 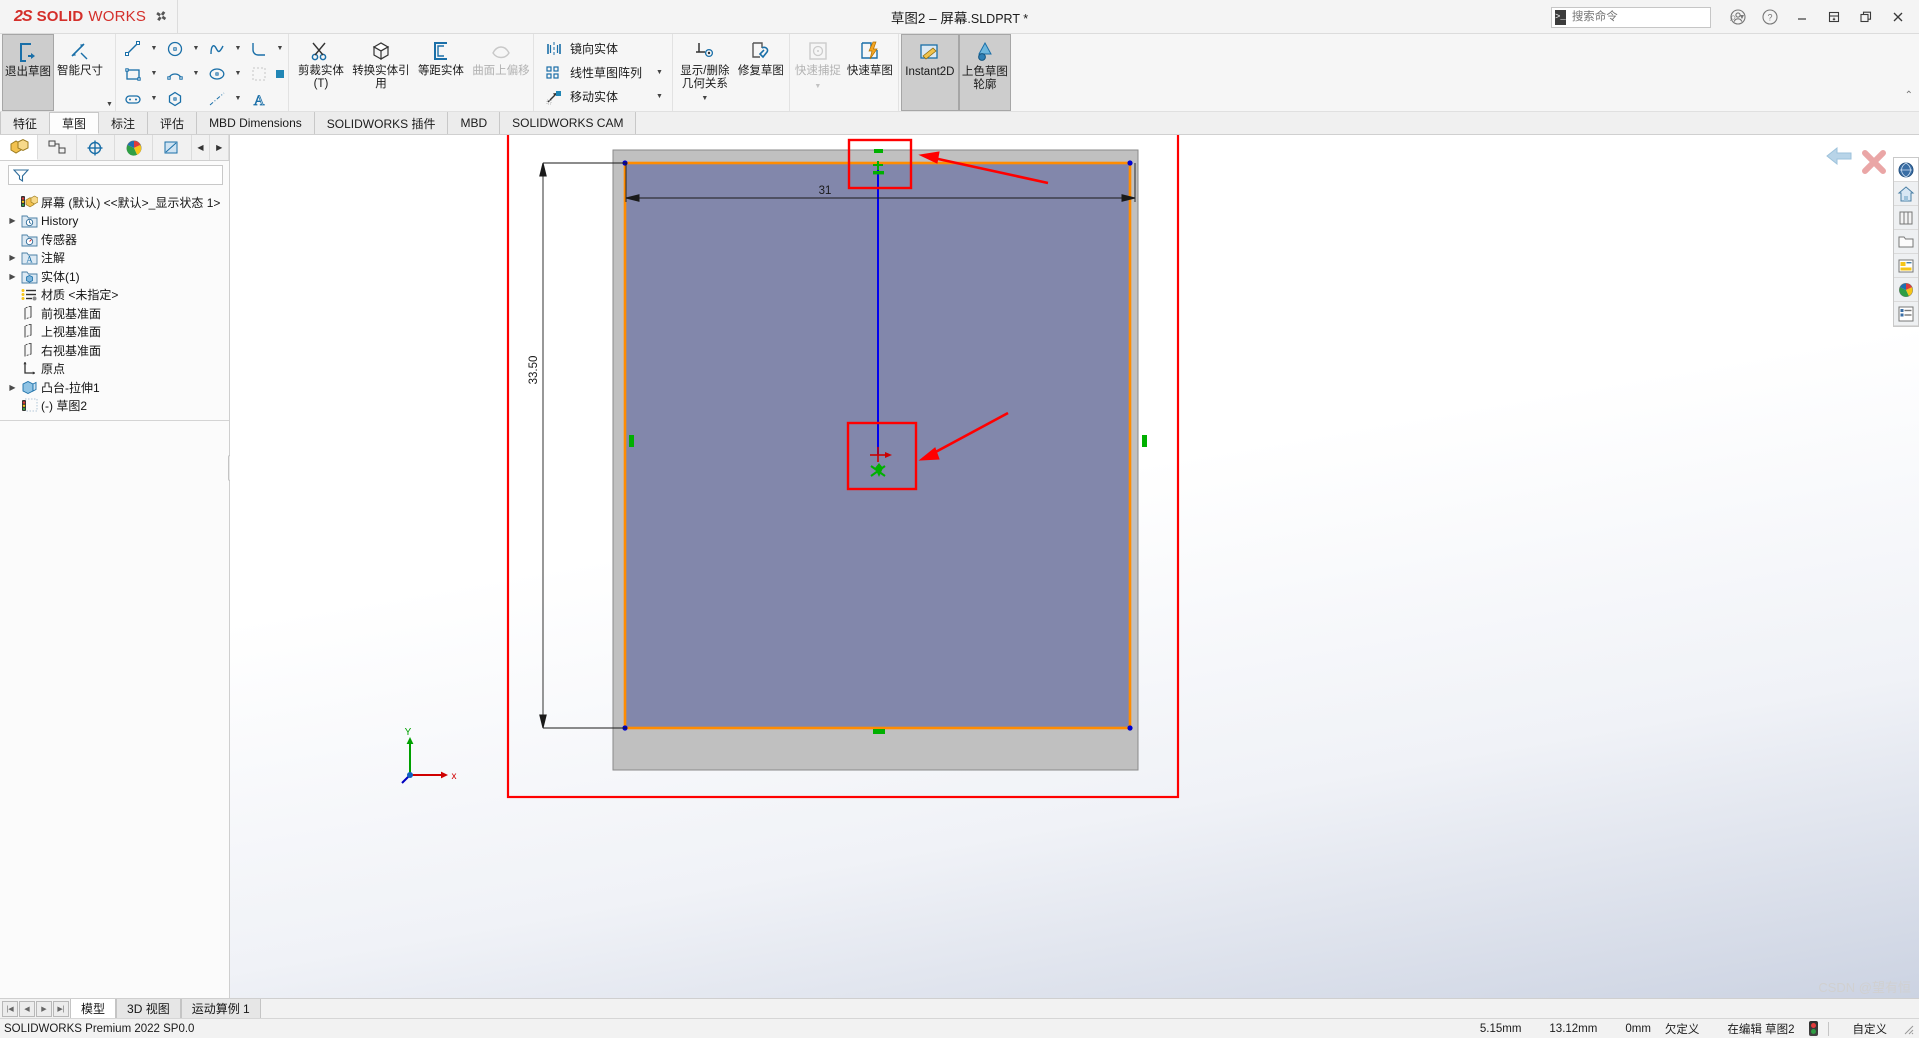 What do you see at coordinates (217, 48) in the screenshot?
I see `spline-icon` at bounding box center [217, 48].